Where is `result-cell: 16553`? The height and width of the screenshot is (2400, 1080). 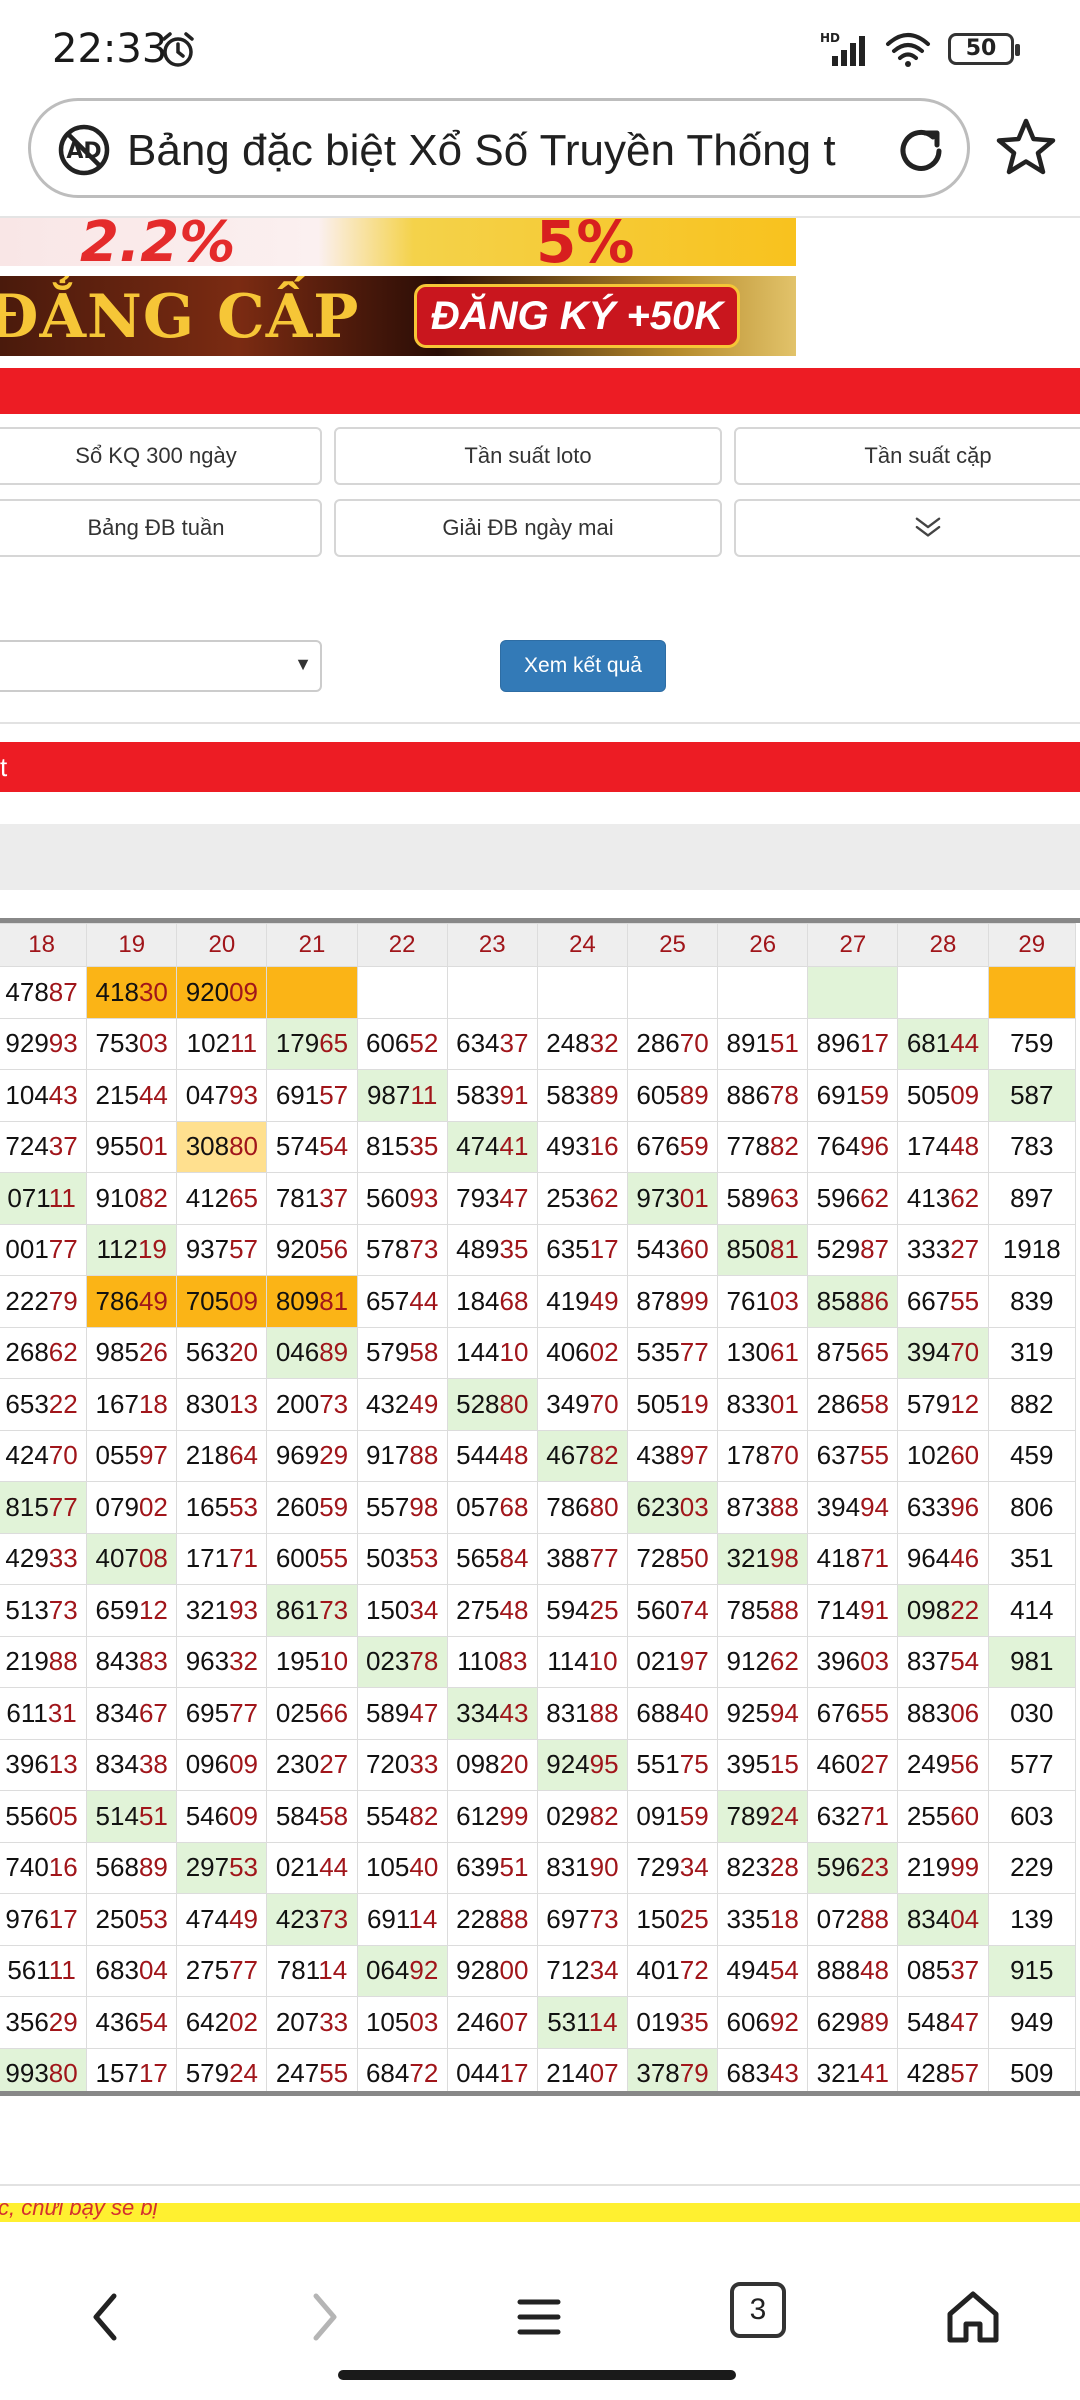
result-cell: 16553 is located at coordinates (222, 1507).